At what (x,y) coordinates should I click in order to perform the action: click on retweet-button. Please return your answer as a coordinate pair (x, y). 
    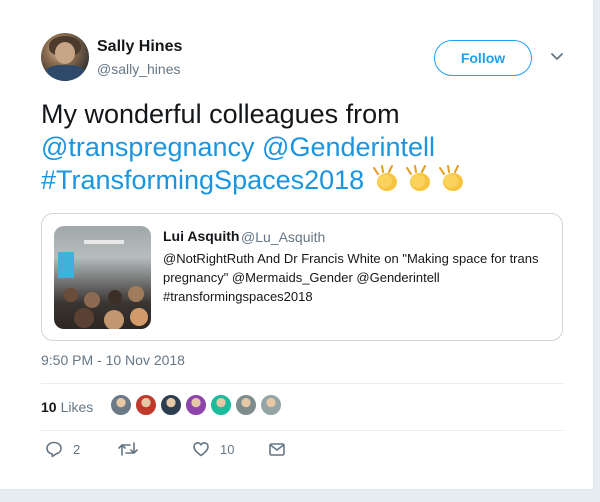
    Looking at the image, I should click on (133, 449).